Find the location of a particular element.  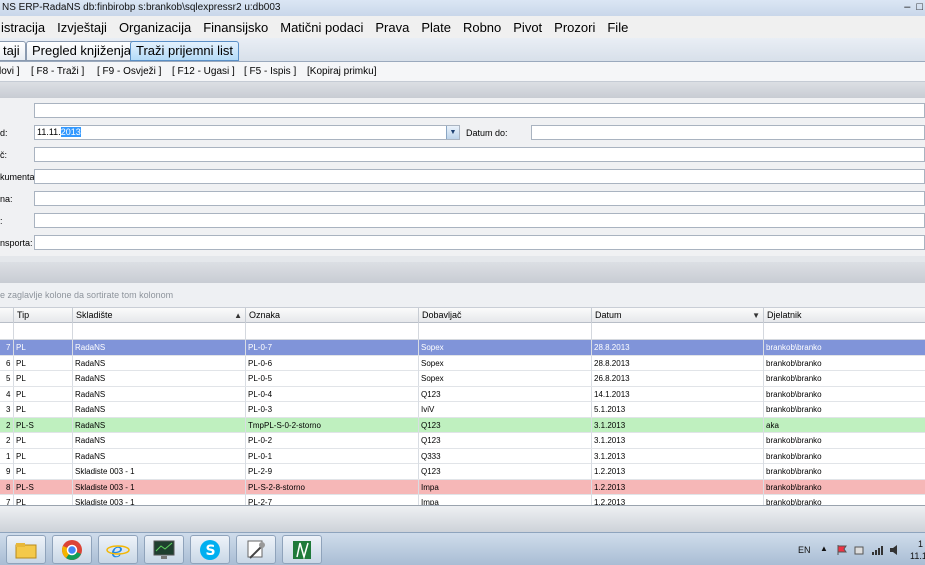

menu-file: File is located at coordinates (617, 27).